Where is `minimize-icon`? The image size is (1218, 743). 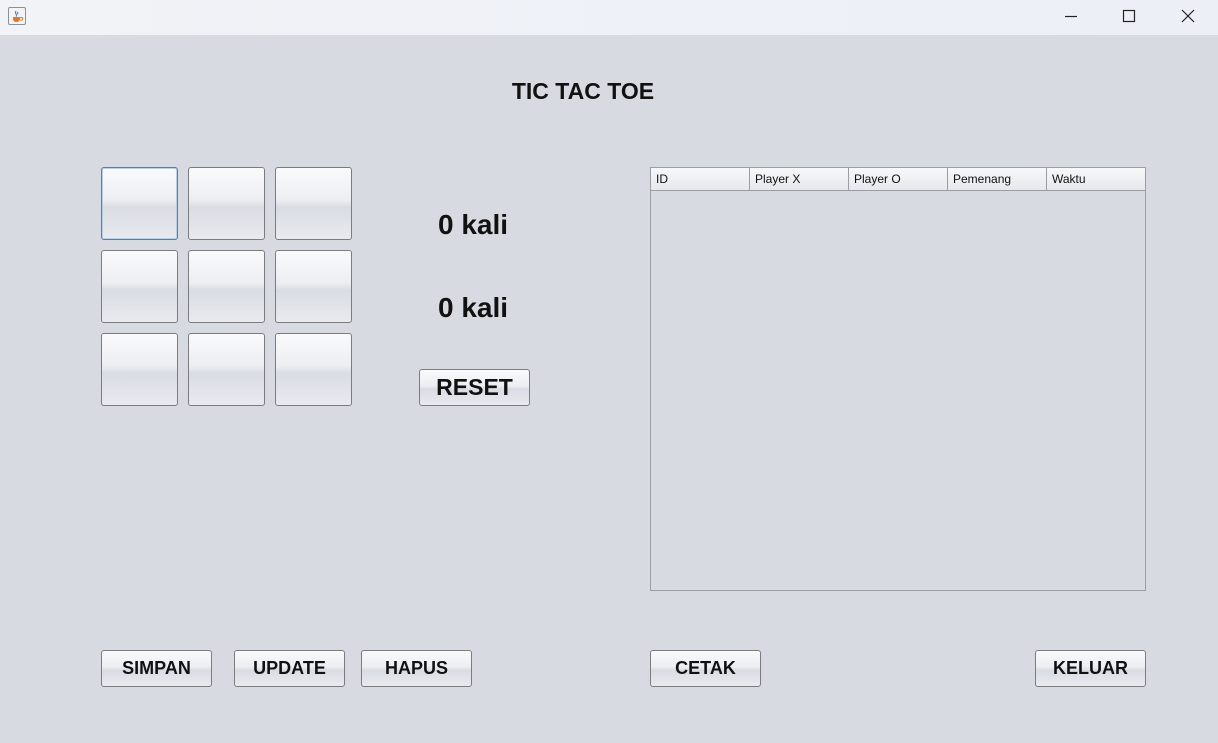
minimize-icon is located at coordinates (1071, 16).